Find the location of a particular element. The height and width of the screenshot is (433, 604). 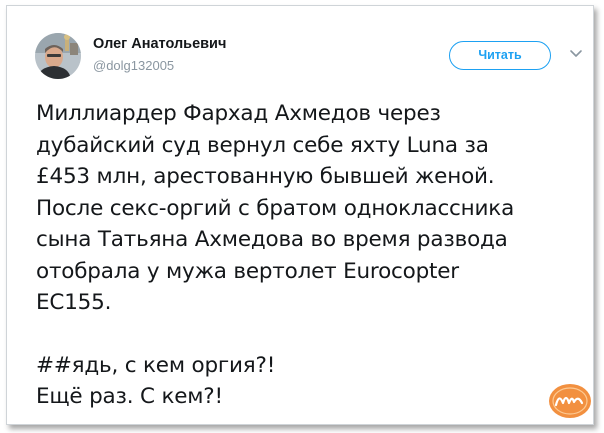

avatar-image is located at coordinates (58, 56).